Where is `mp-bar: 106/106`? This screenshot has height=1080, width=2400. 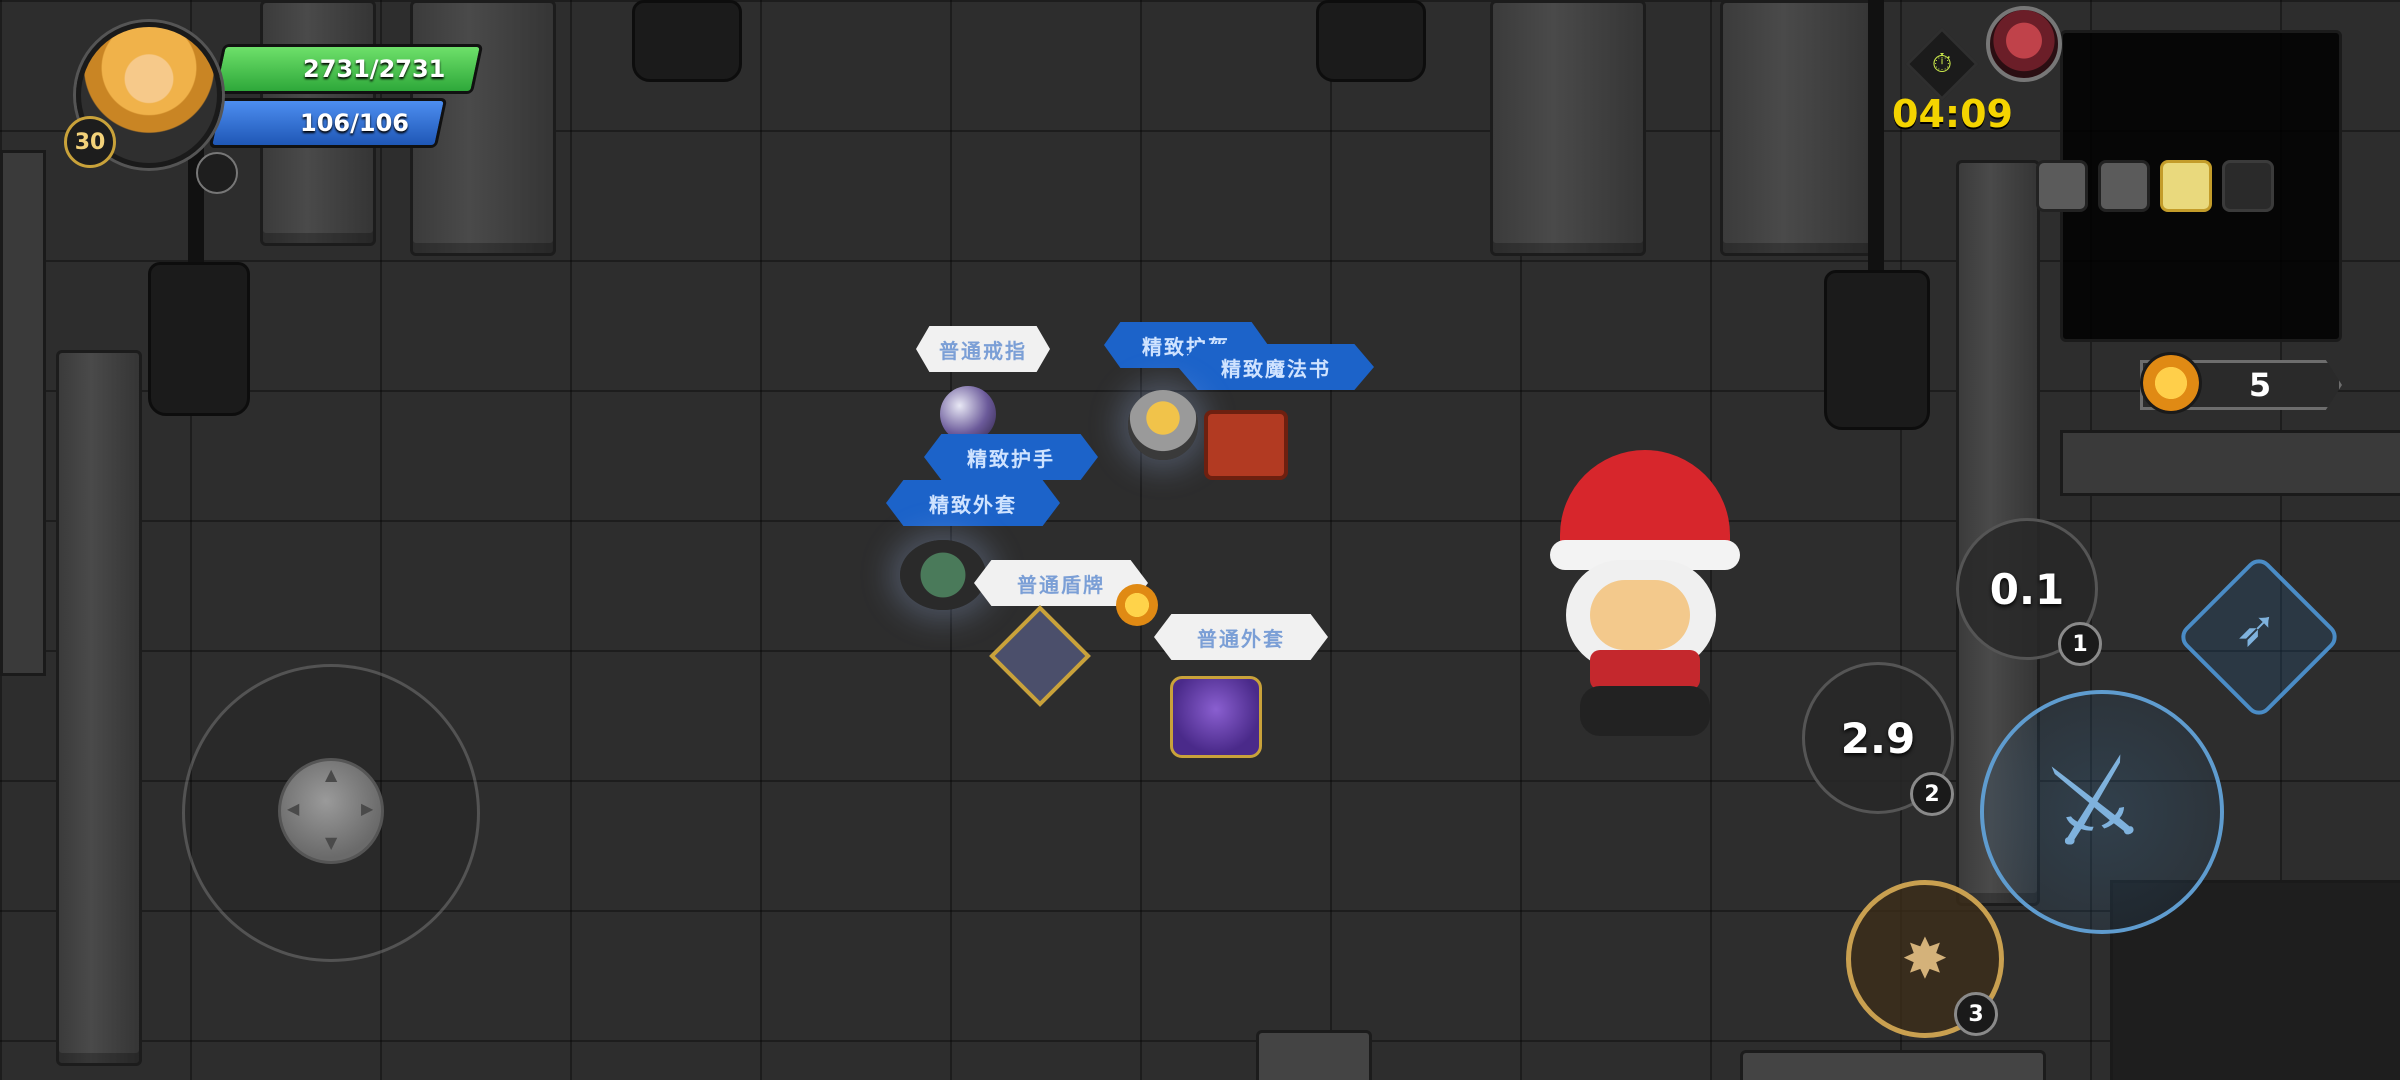 mp-bar: 106/106 is located at coordinates (328, 123).